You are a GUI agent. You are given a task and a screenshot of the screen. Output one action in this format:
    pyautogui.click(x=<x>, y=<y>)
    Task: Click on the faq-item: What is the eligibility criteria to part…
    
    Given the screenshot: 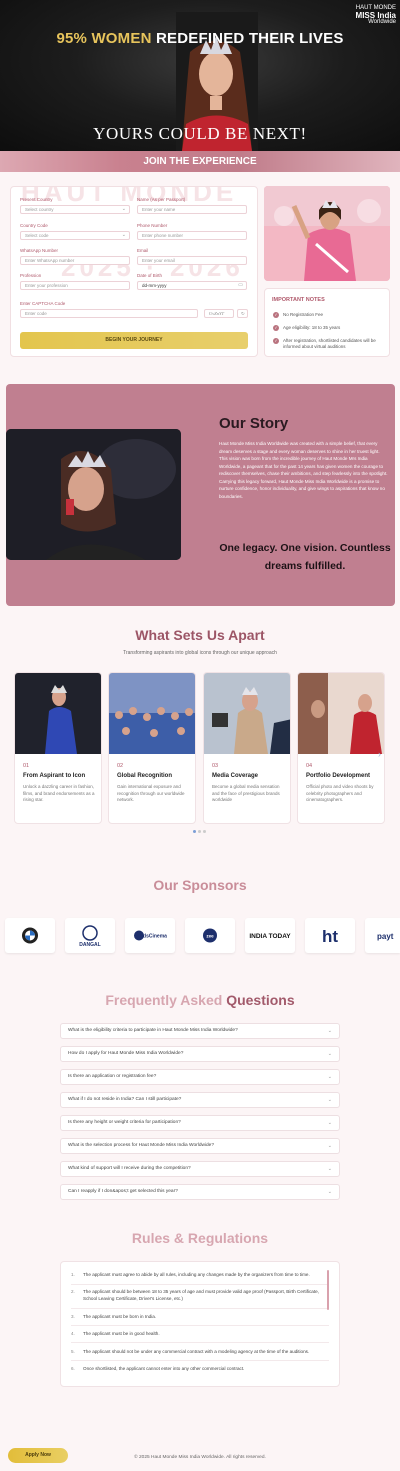 What is the action you would take?
    pyautogui.click(x=200, y=1031)
    